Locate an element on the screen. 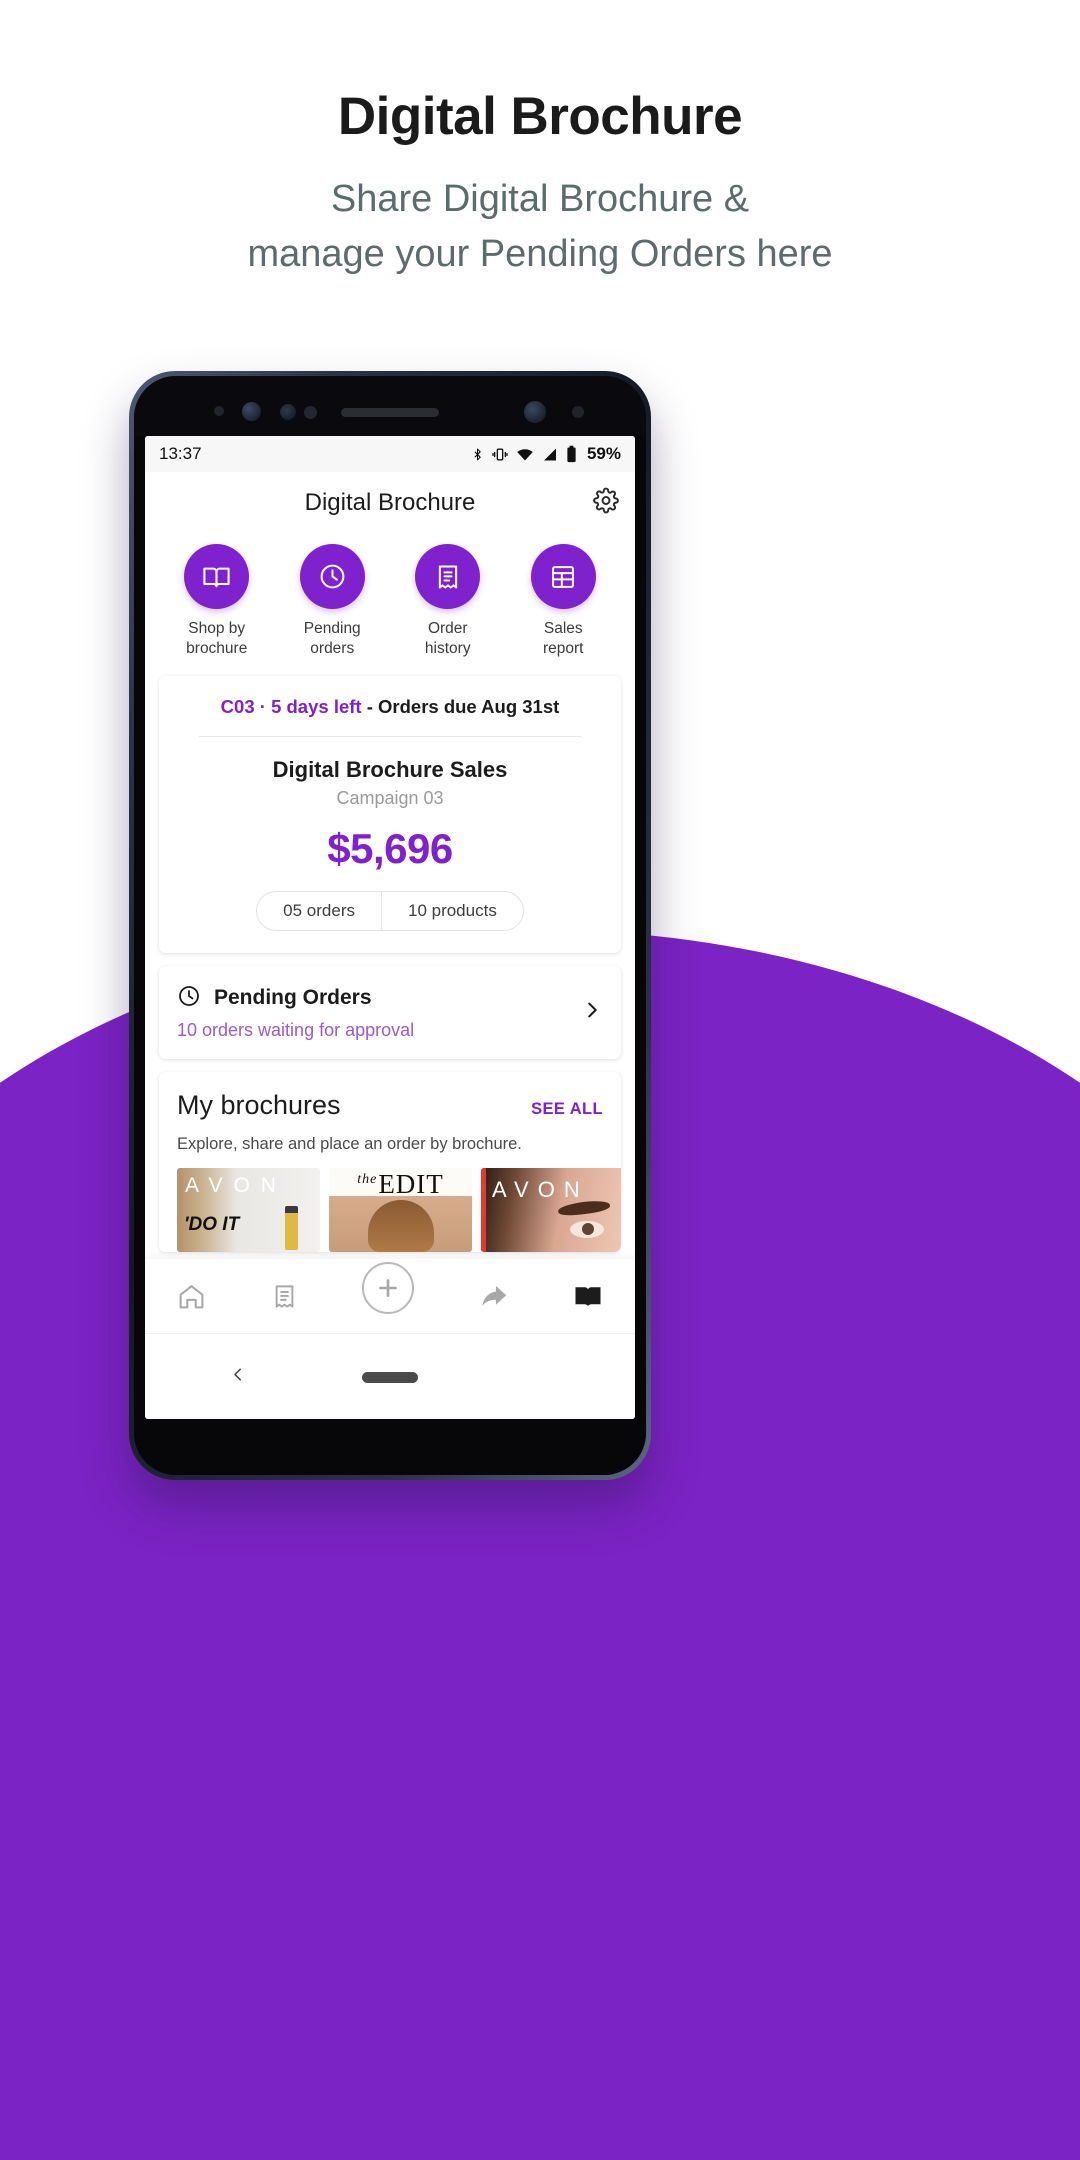 This screenshot has width=1080, height=2160. phone-bottom-bezel is located at coordinates (390, 1447).